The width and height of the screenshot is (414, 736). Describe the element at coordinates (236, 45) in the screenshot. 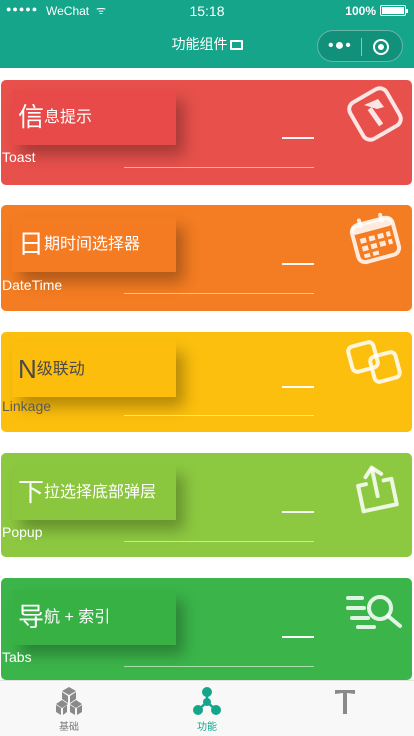

I see `book-icon` at that location.